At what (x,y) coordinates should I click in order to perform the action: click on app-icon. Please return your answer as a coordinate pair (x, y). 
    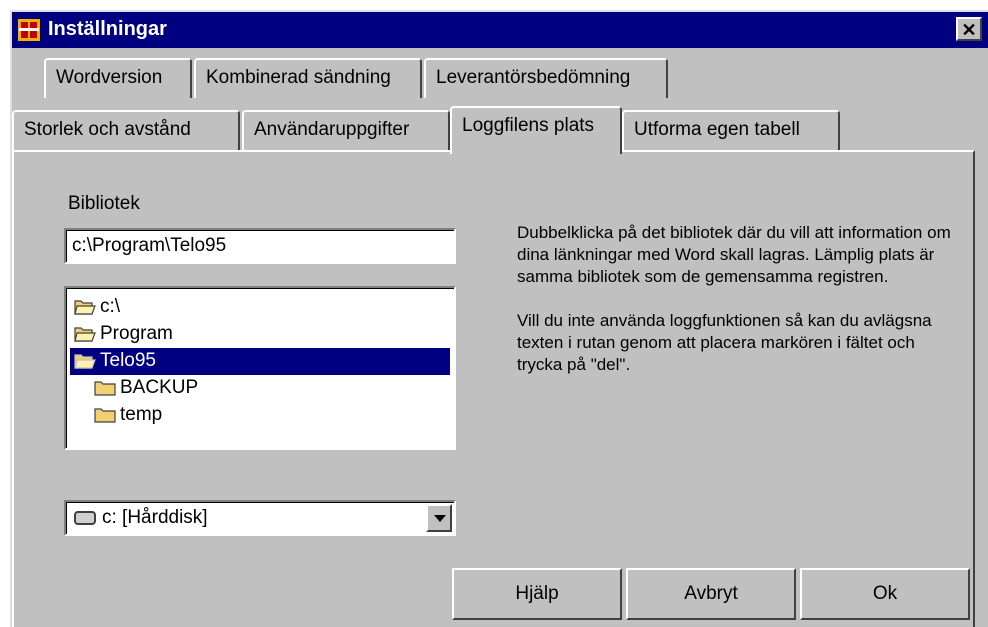
    Looking at the image, I should click on (29, 30).